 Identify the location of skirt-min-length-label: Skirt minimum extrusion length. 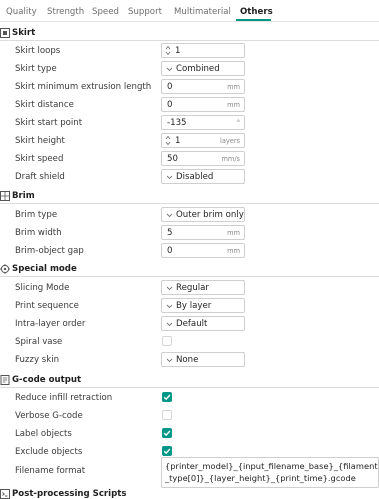
(83, 87).